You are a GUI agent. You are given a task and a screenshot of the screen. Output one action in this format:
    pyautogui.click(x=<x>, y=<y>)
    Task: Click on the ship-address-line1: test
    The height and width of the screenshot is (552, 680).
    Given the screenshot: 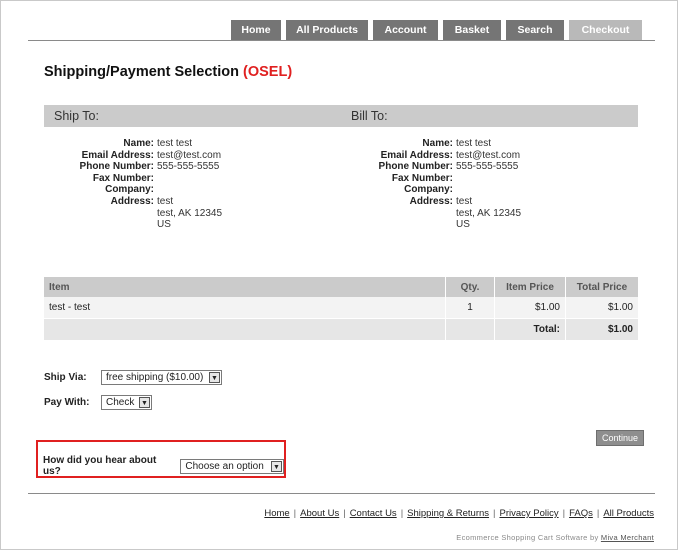 What is the action you would take?
    pyautogui.click(x=165, y=201)
    